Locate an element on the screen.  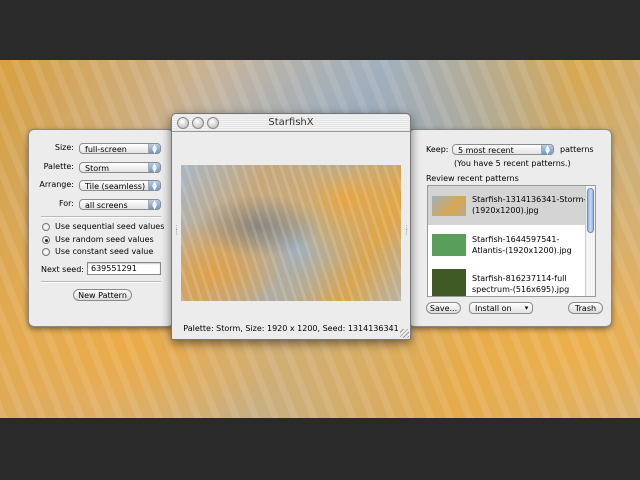
size-popup: full-screen ▲ ▼ is located at coordinates (120, 149).